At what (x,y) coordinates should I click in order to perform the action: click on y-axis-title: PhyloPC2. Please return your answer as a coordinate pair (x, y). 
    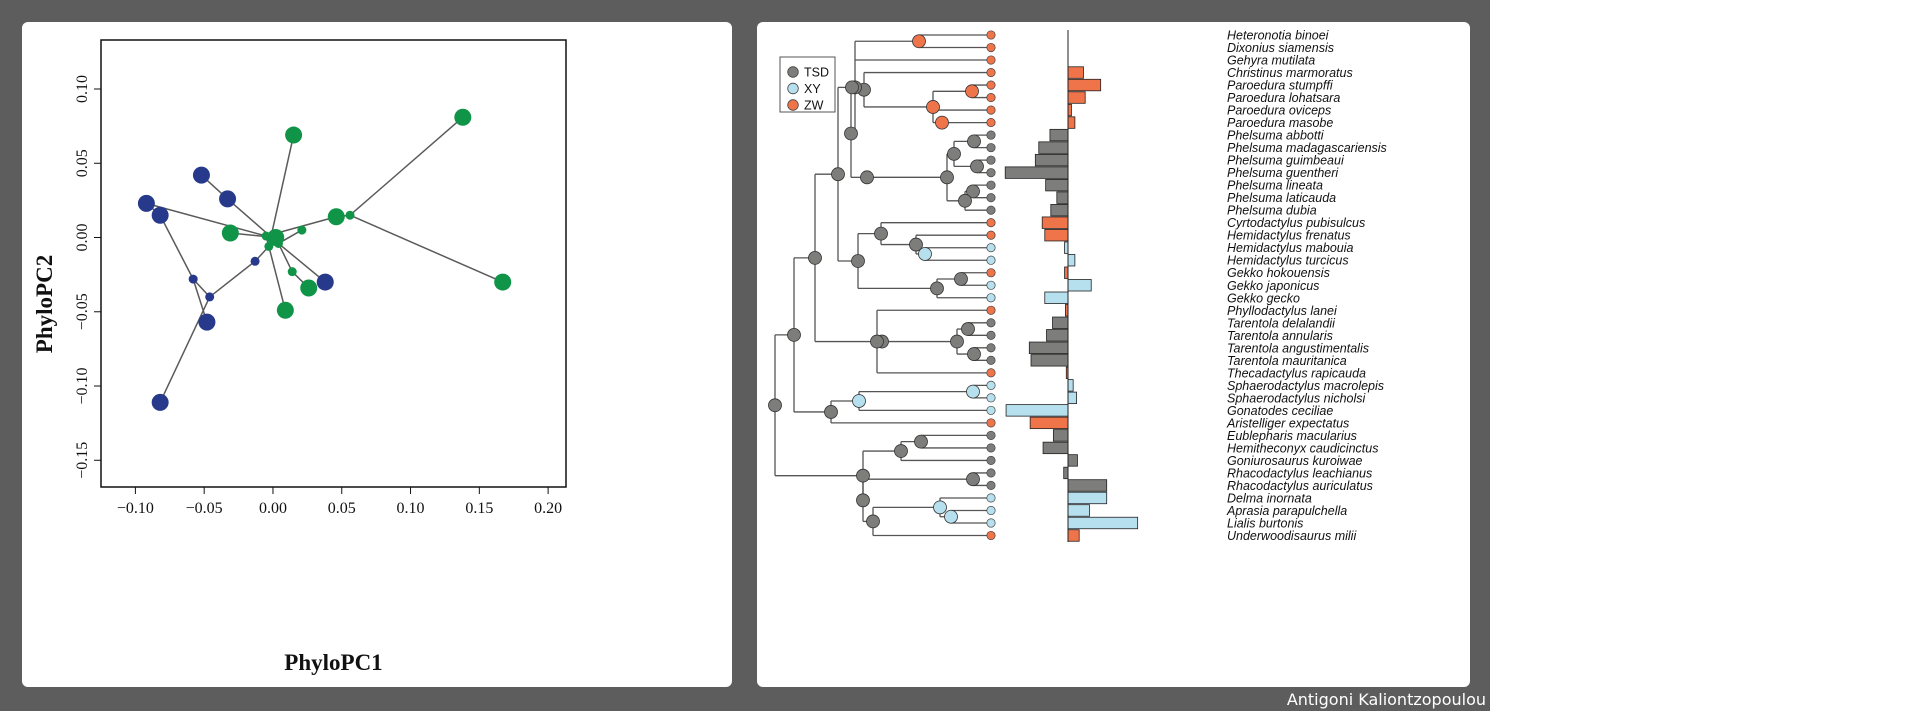
    Looking at the image, I should click on (44, 304).